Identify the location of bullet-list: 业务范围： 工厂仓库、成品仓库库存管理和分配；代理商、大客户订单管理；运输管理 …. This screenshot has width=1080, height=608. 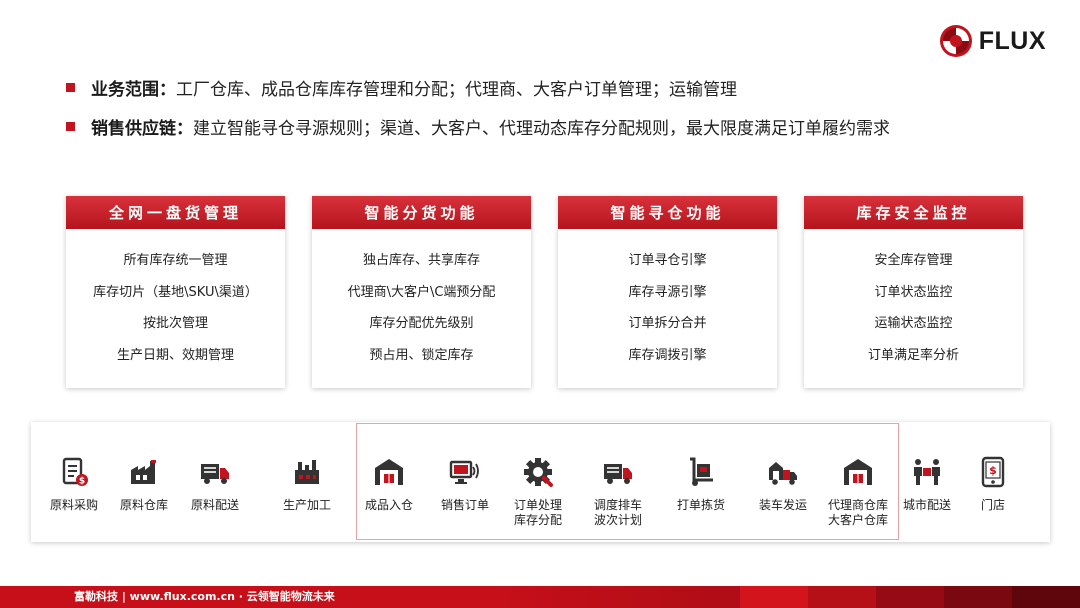
(478, 111).